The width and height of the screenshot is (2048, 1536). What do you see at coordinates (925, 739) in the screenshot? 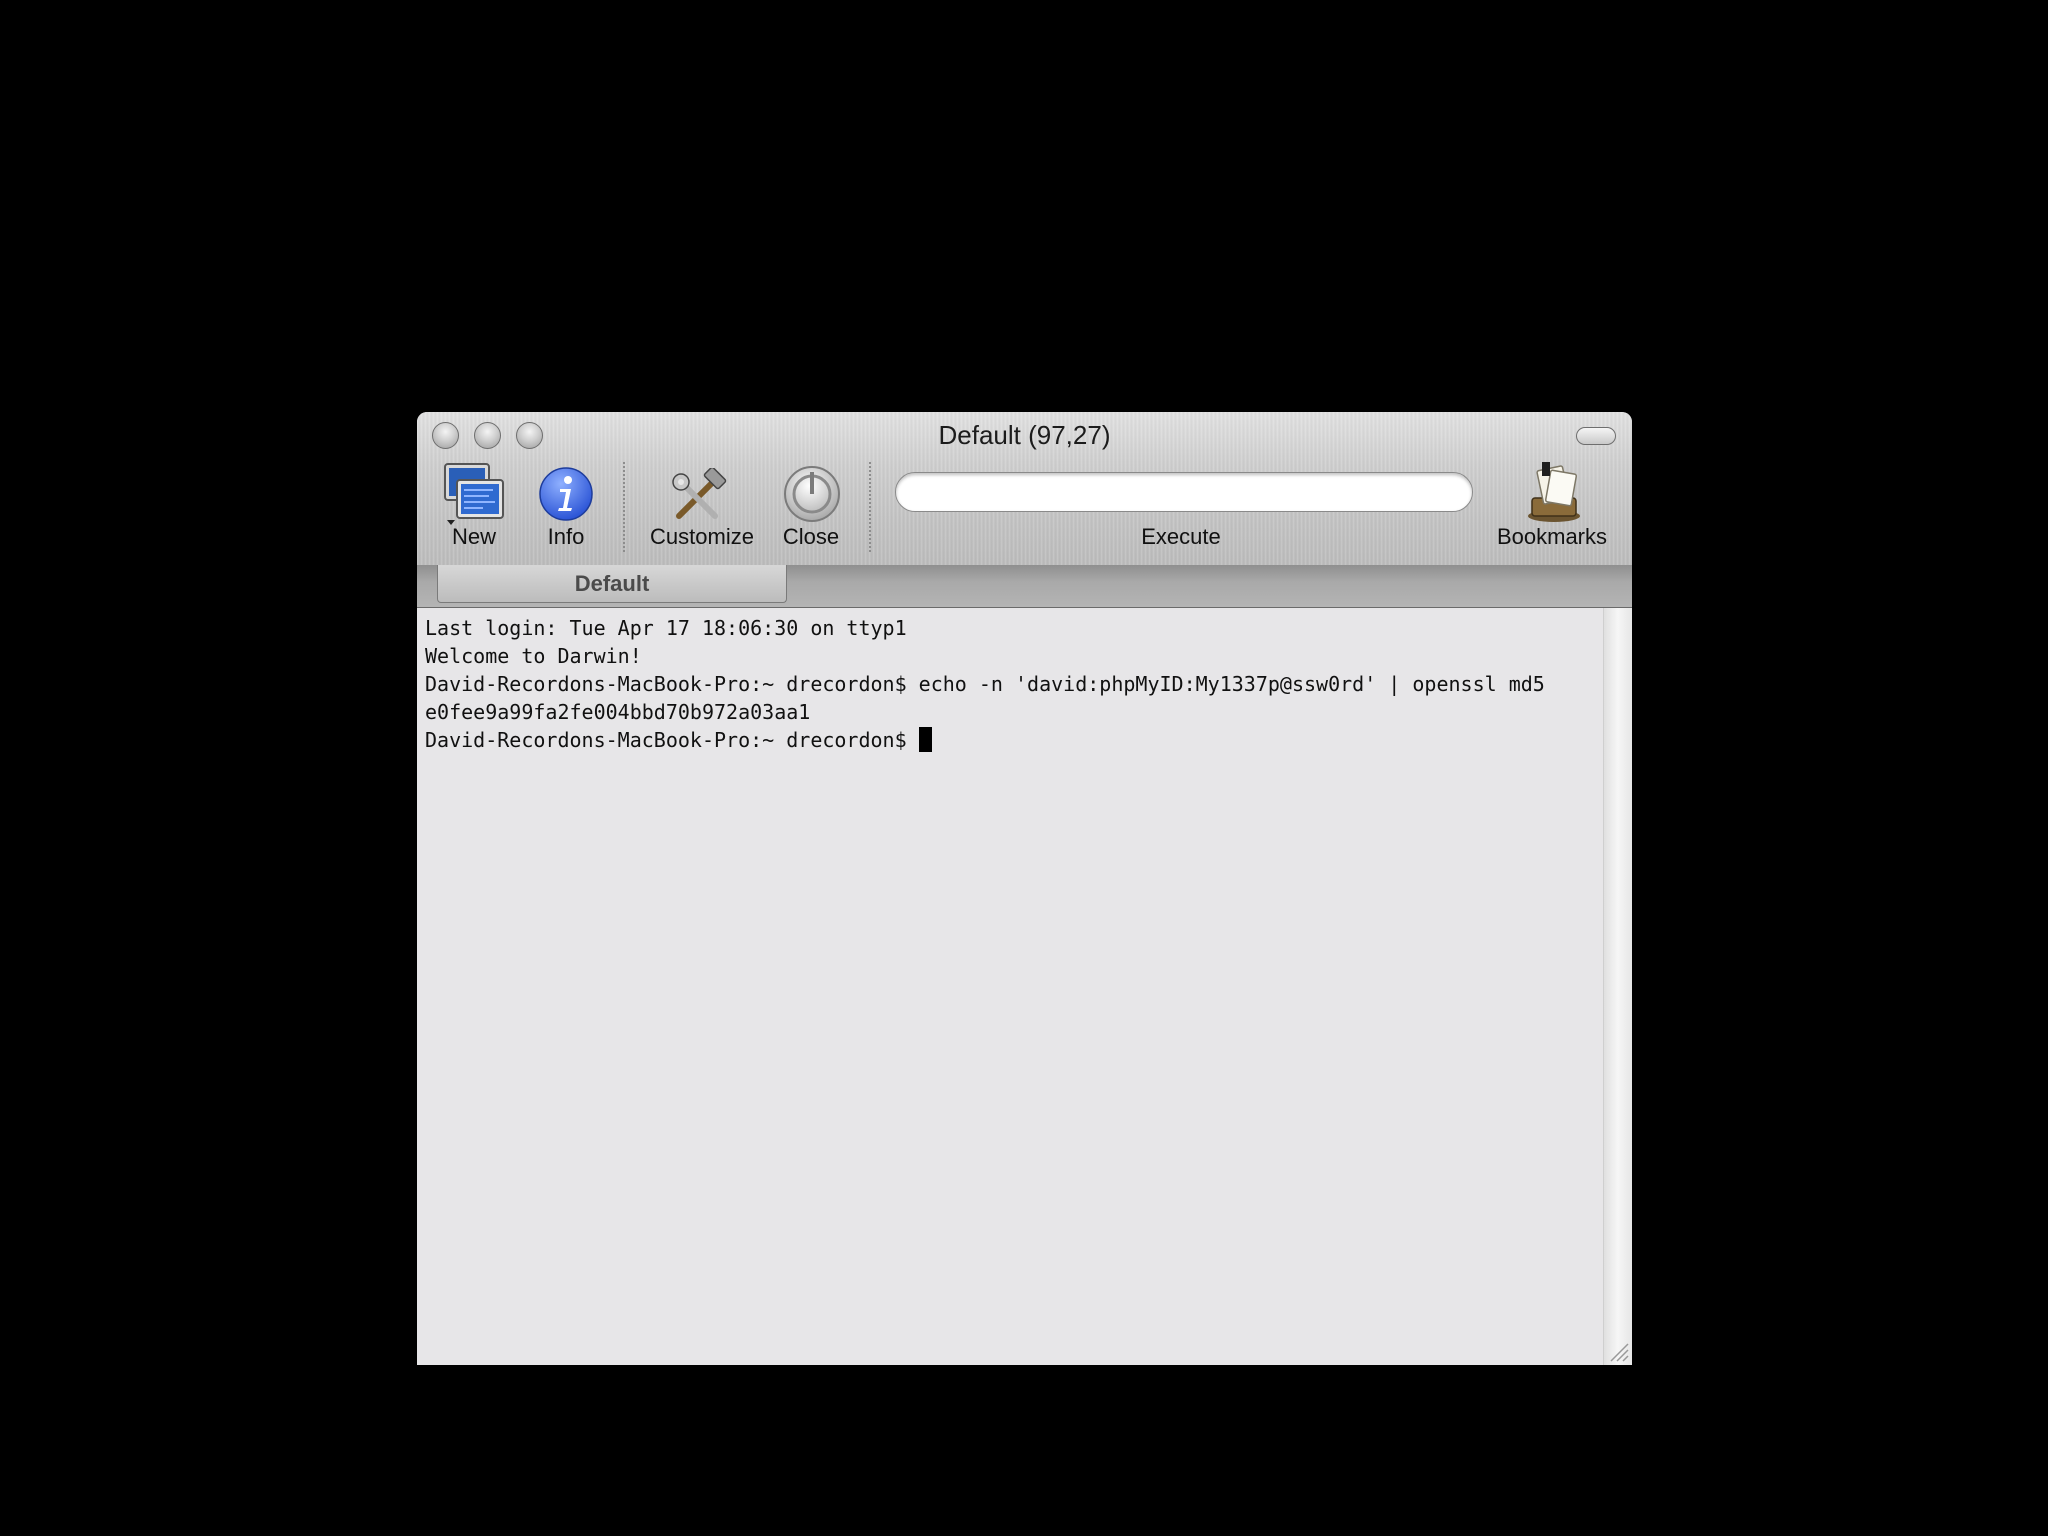
I see `text-cursor` at bounding box center [925, 739].